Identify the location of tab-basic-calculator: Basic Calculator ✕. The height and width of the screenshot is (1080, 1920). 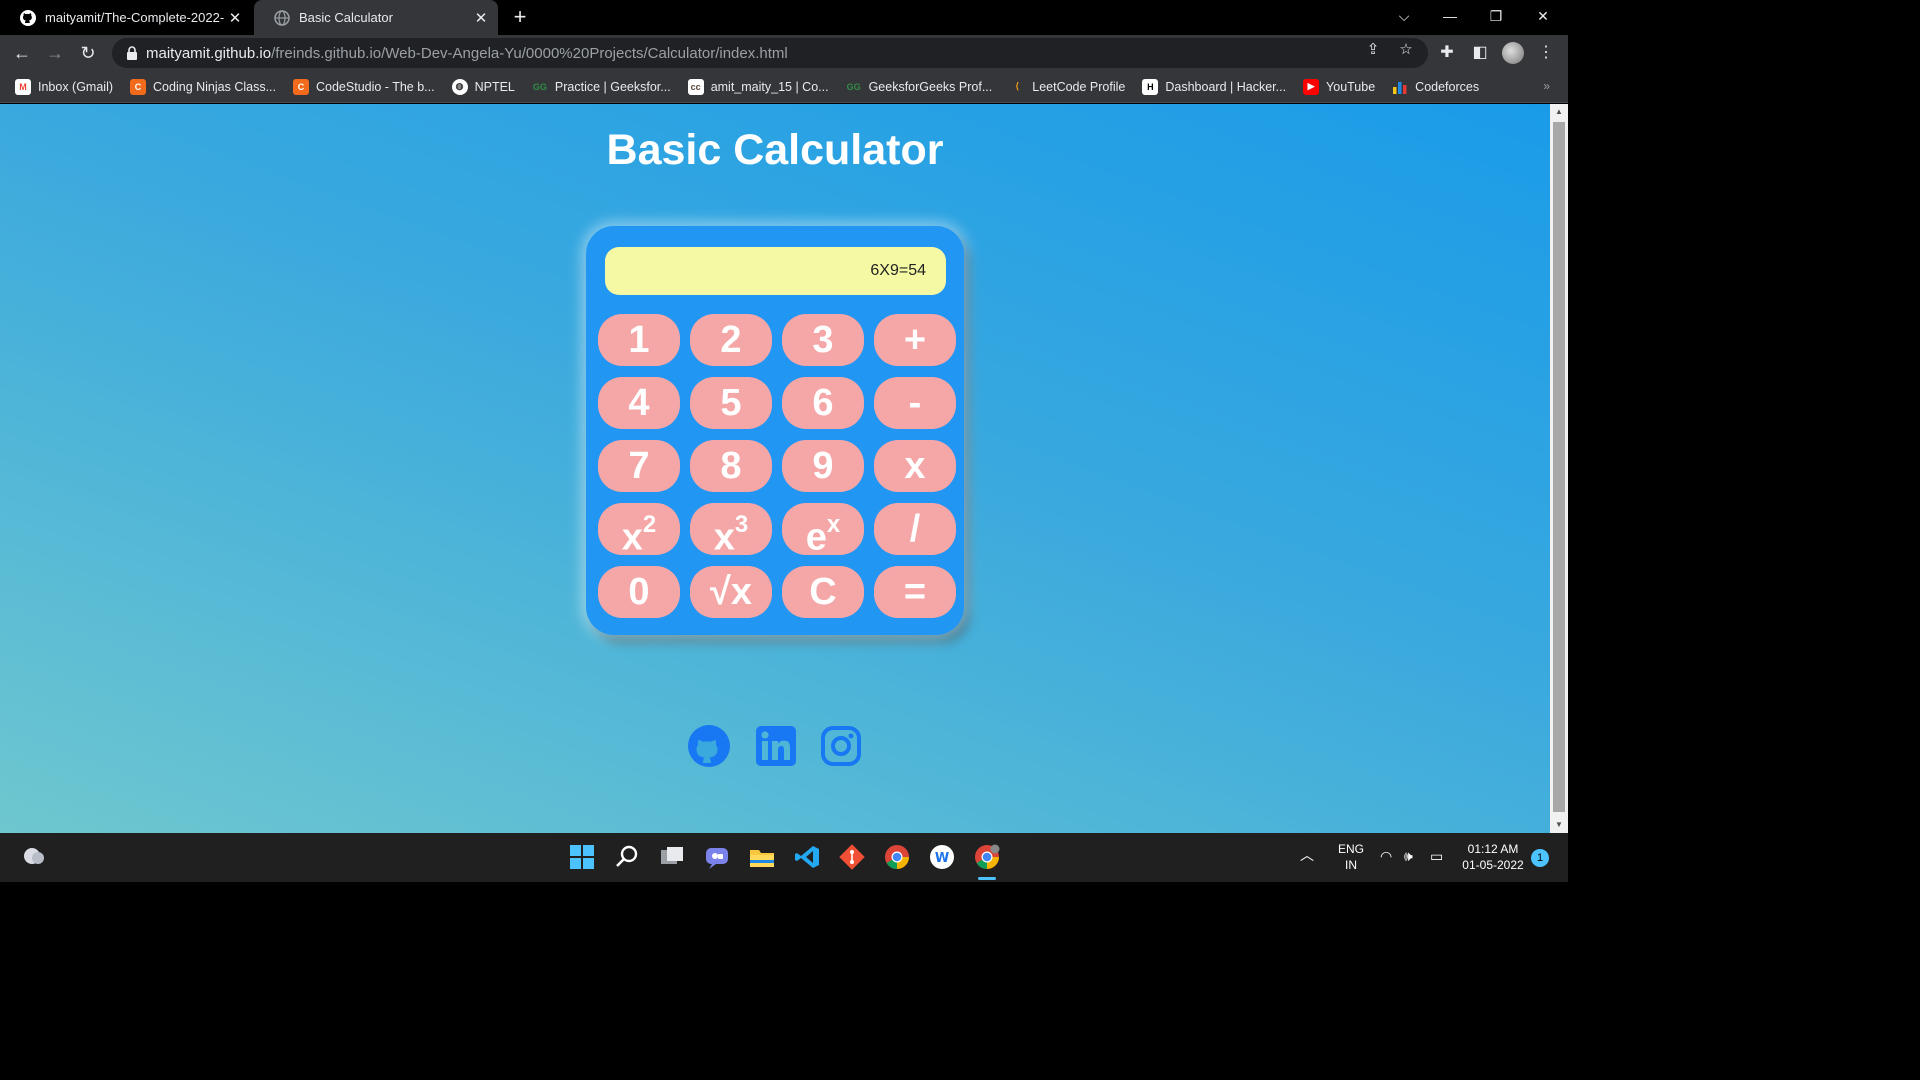
(376, 17).